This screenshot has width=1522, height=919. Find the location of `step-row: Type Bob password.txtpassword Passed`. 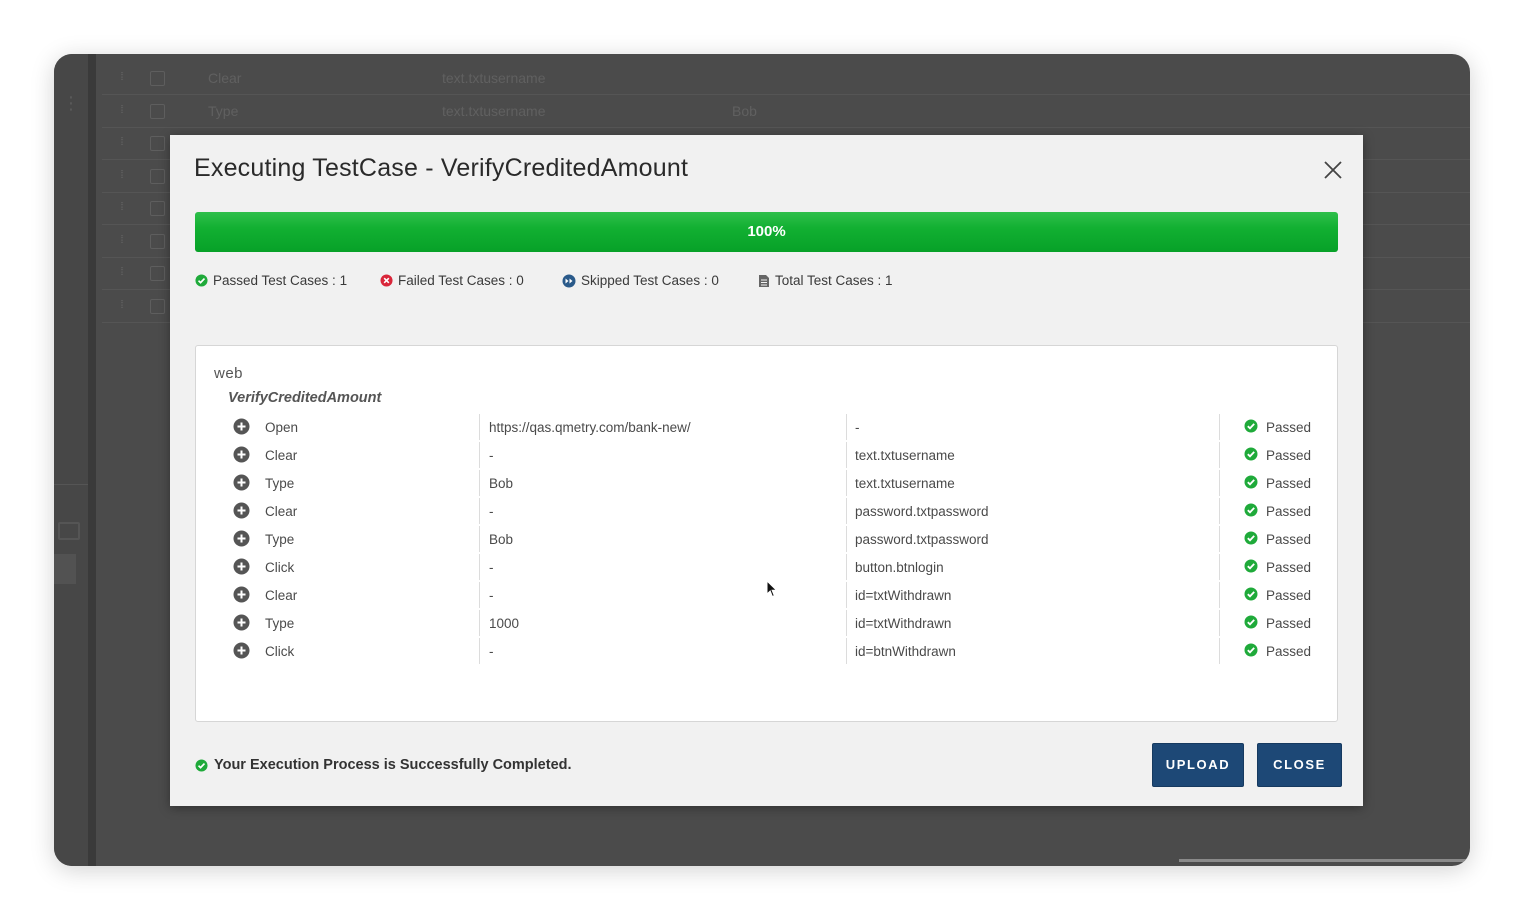

step-row: Type Bob password.txtpassword Passed is located at coordinates (766, 540).